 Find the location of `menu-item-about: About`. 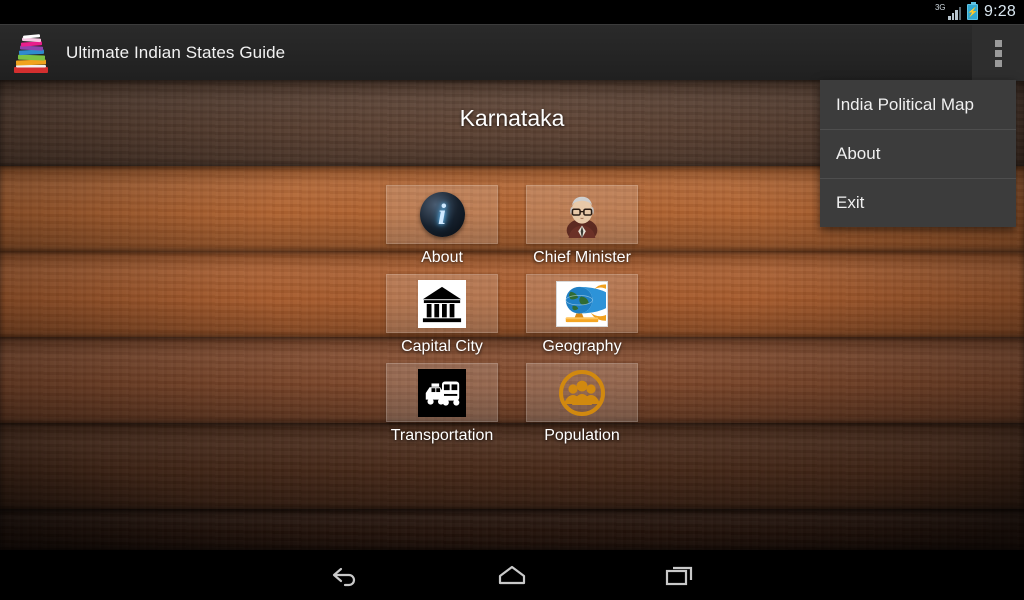

menu-item-about: About is located at coordinates (918, 153).